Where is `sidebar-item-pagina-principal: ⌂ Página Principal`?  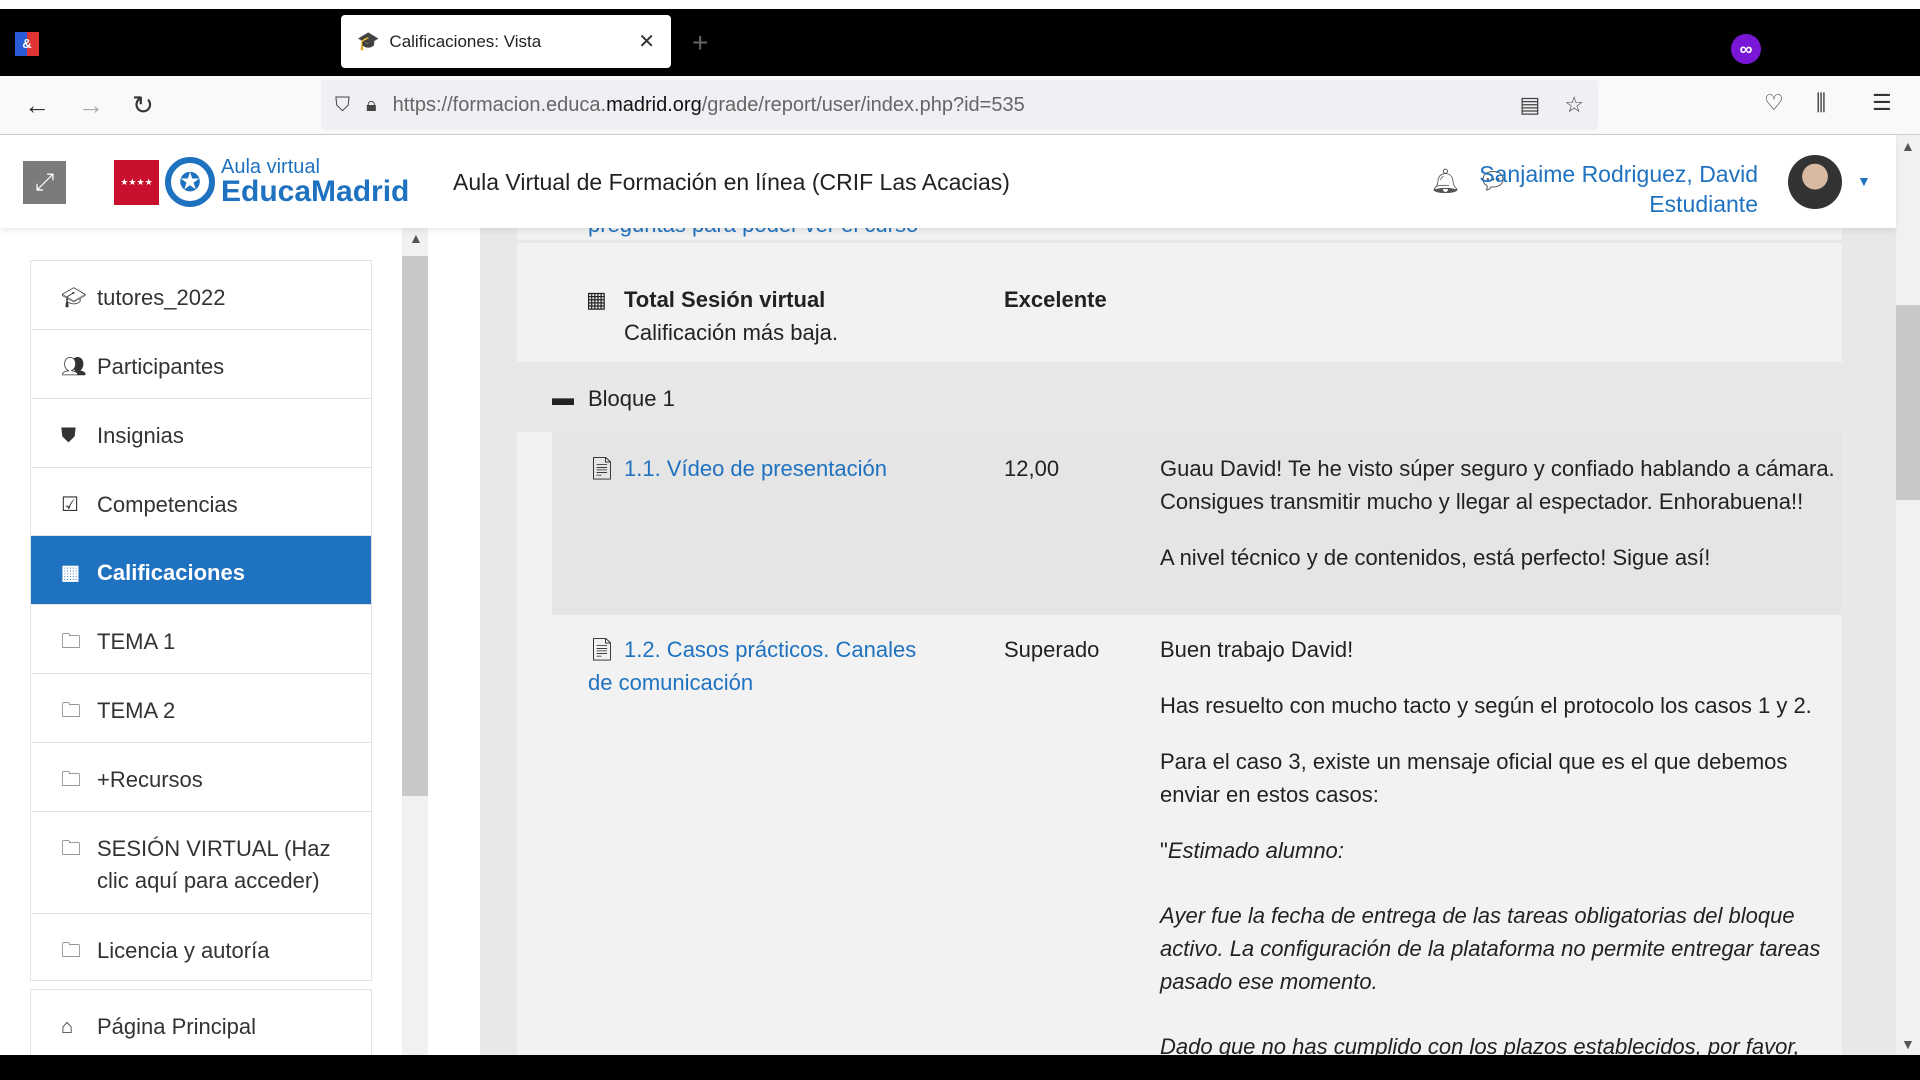
sidebar-item-pagina-principal: ⌂ Página Principal is located at coordinates (201, 1024).